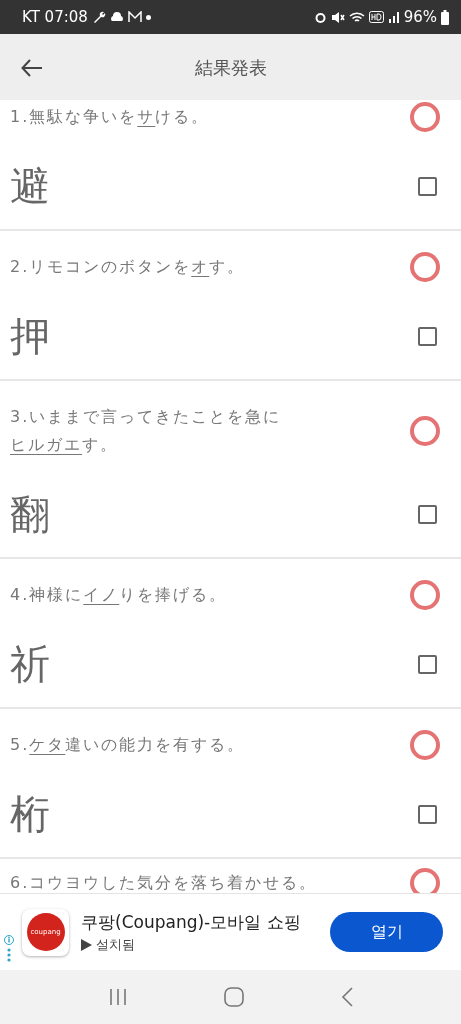 The height and width of the screenshot is (1024, 461). What do you see at coordinates (128, 267) in the screenshot?
I see `question-text: 2.リモコンのボタンを オす。` at bounding box center [128, 267].